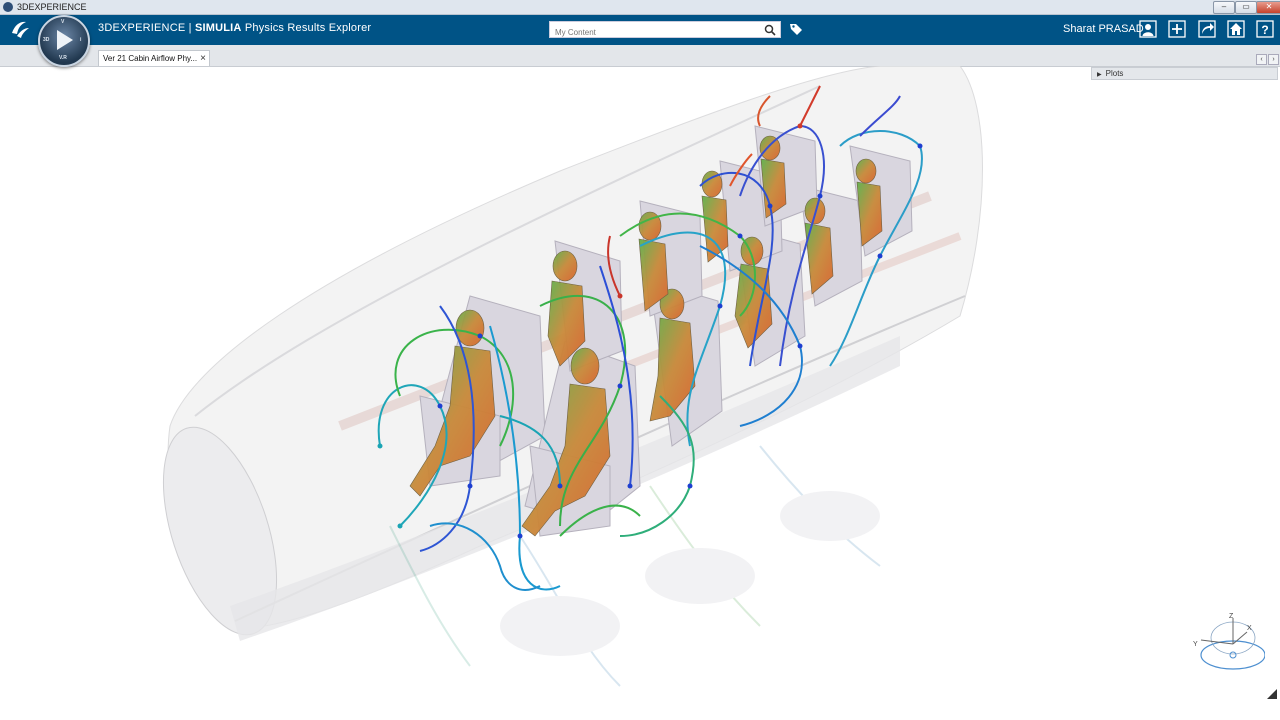  I want to click on play-icon, so click(65, 40).